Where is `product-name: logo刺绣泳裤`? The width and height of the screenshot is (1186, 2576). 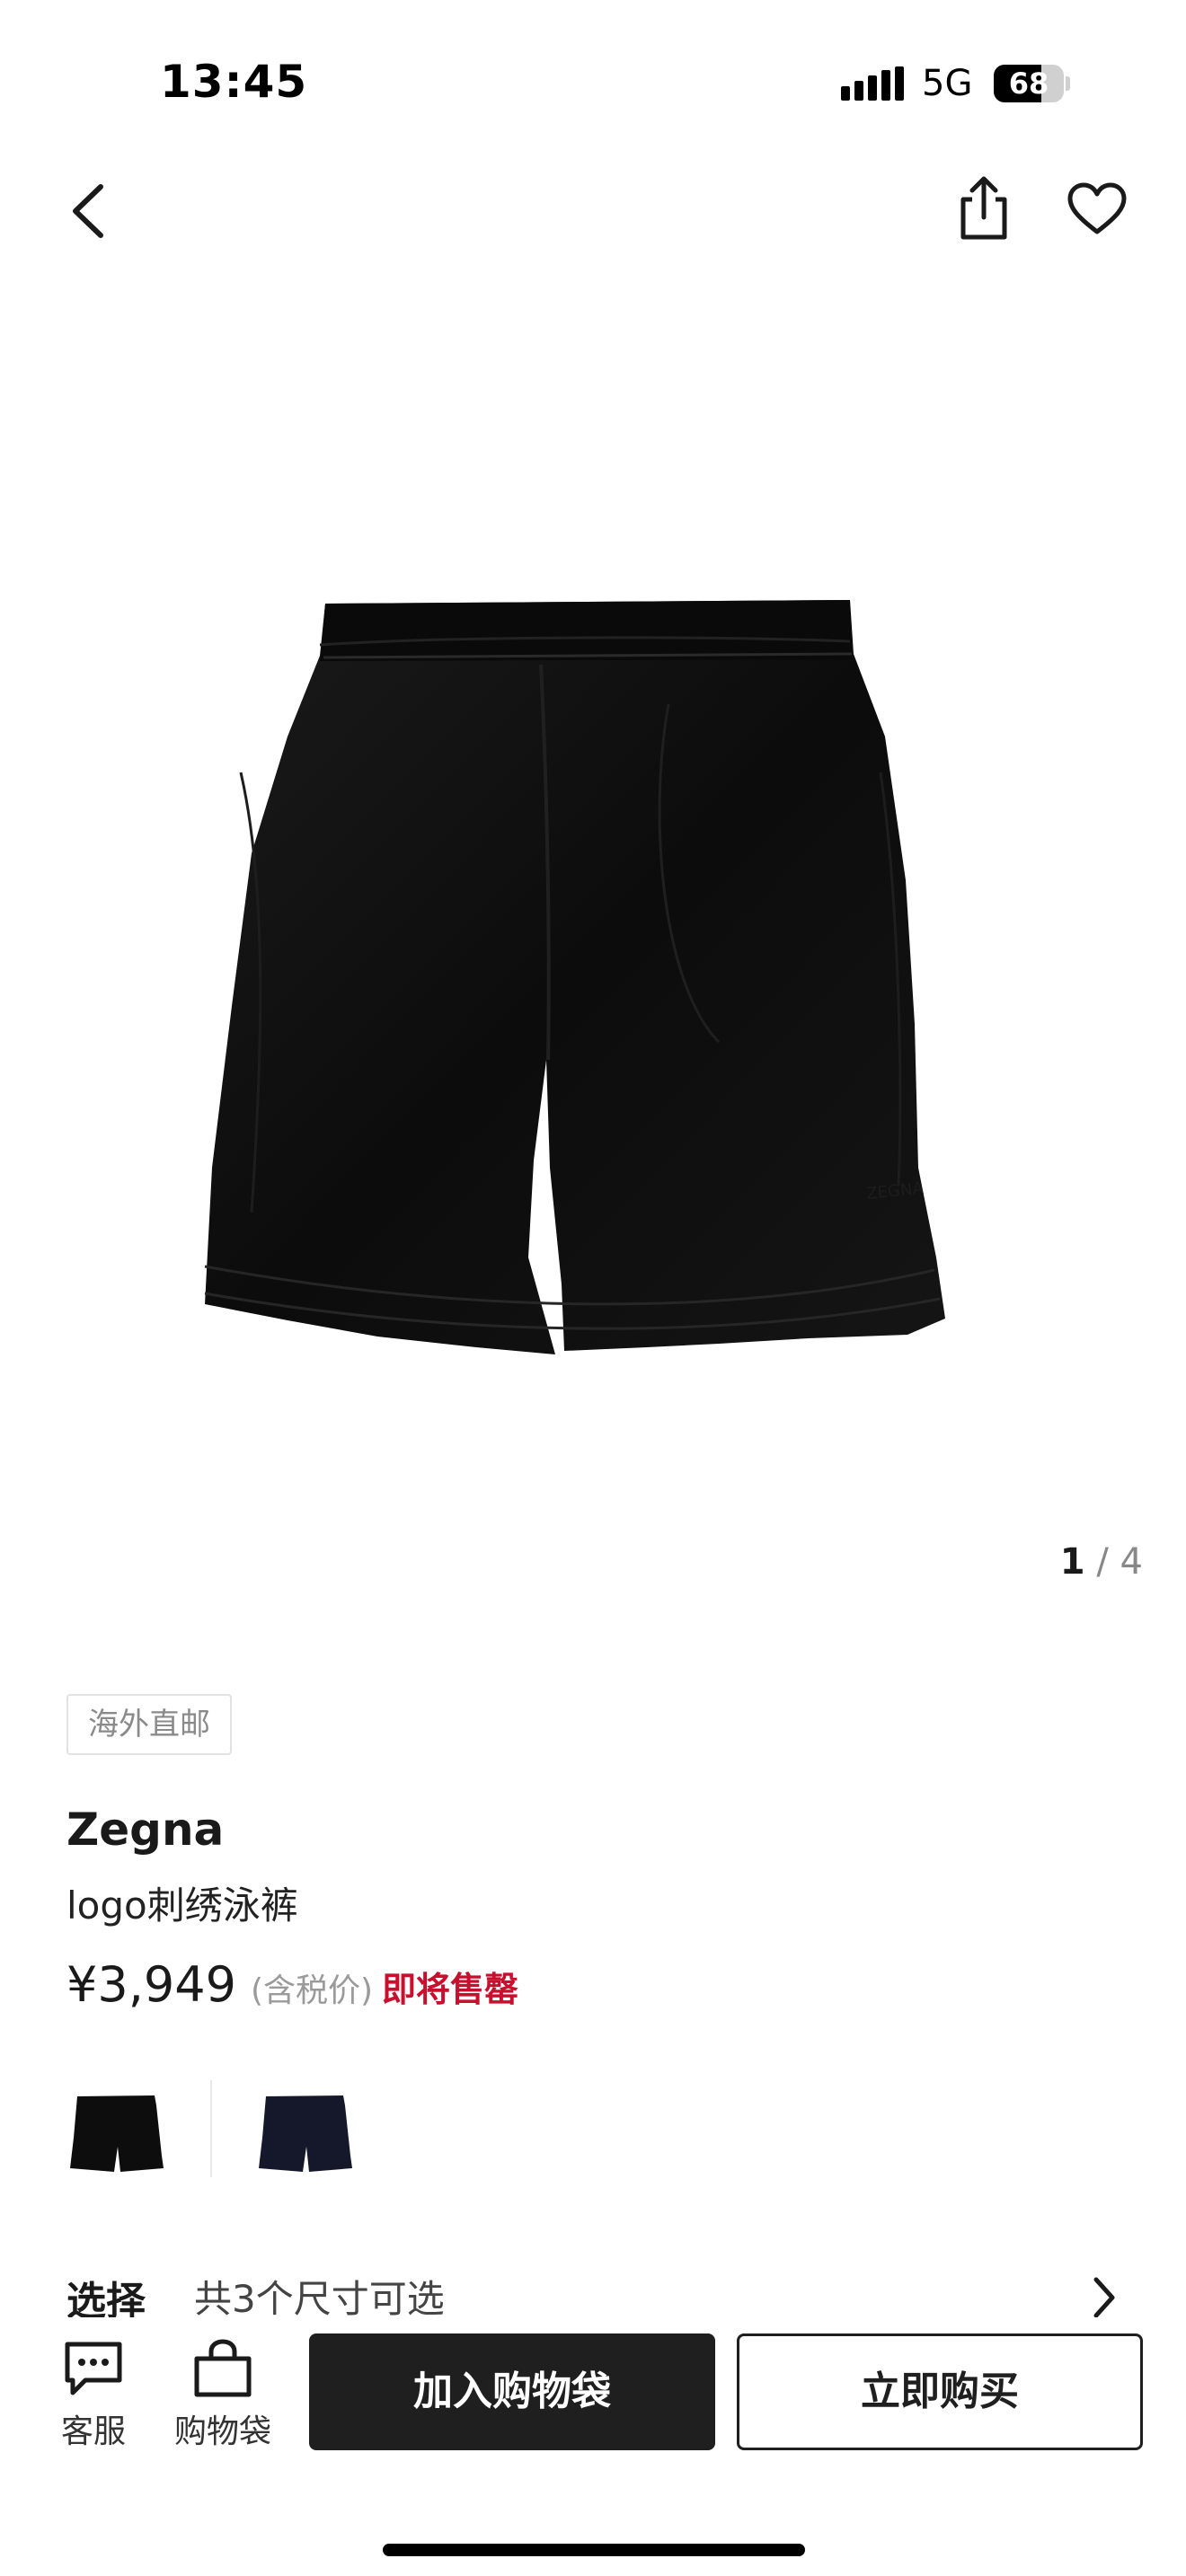
product-name: logo刺绣泳裤 is located at coordinates (182, 1905).